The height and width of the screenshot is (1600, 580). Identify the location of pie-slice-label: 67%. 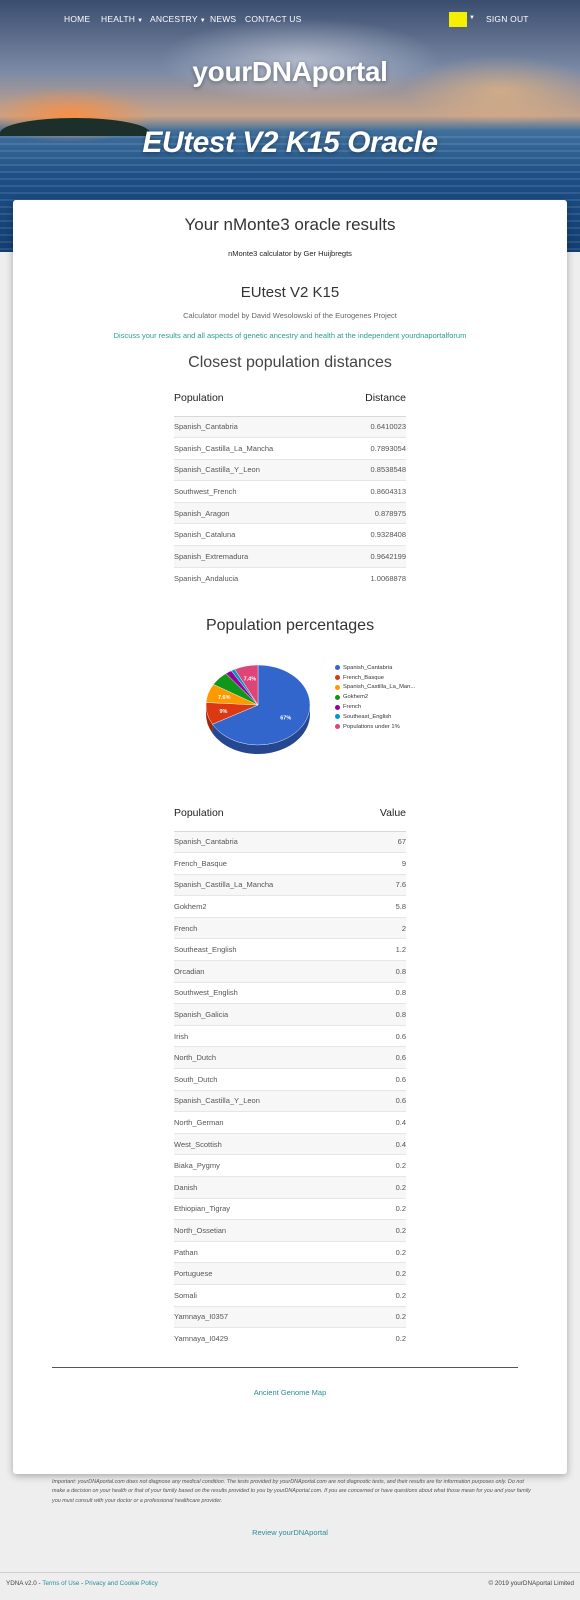
(285, 719).